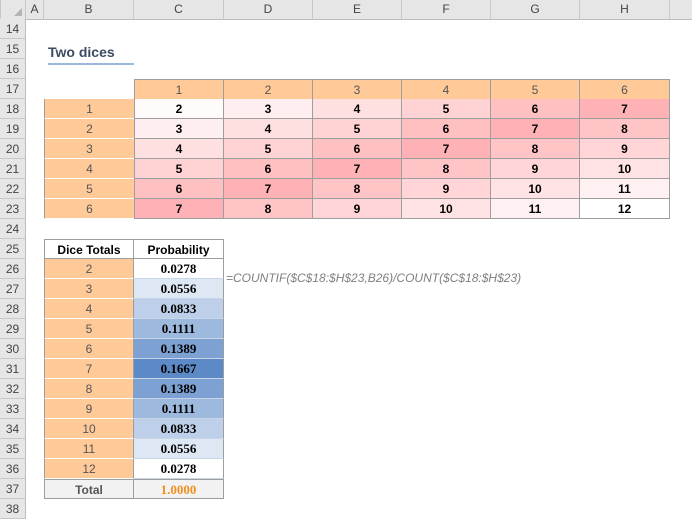  Describe the element at coordinates (179, 109) in the screenshot. I see `dice-sum-cell: 2` at that location.